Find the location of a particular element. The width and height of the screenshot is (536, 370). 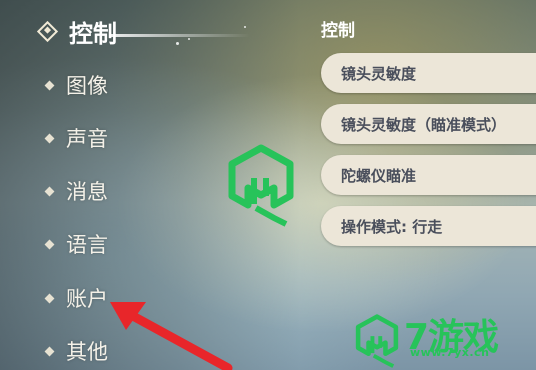

sidebar-item-language: 语言 is located at coordinates (76, 244).